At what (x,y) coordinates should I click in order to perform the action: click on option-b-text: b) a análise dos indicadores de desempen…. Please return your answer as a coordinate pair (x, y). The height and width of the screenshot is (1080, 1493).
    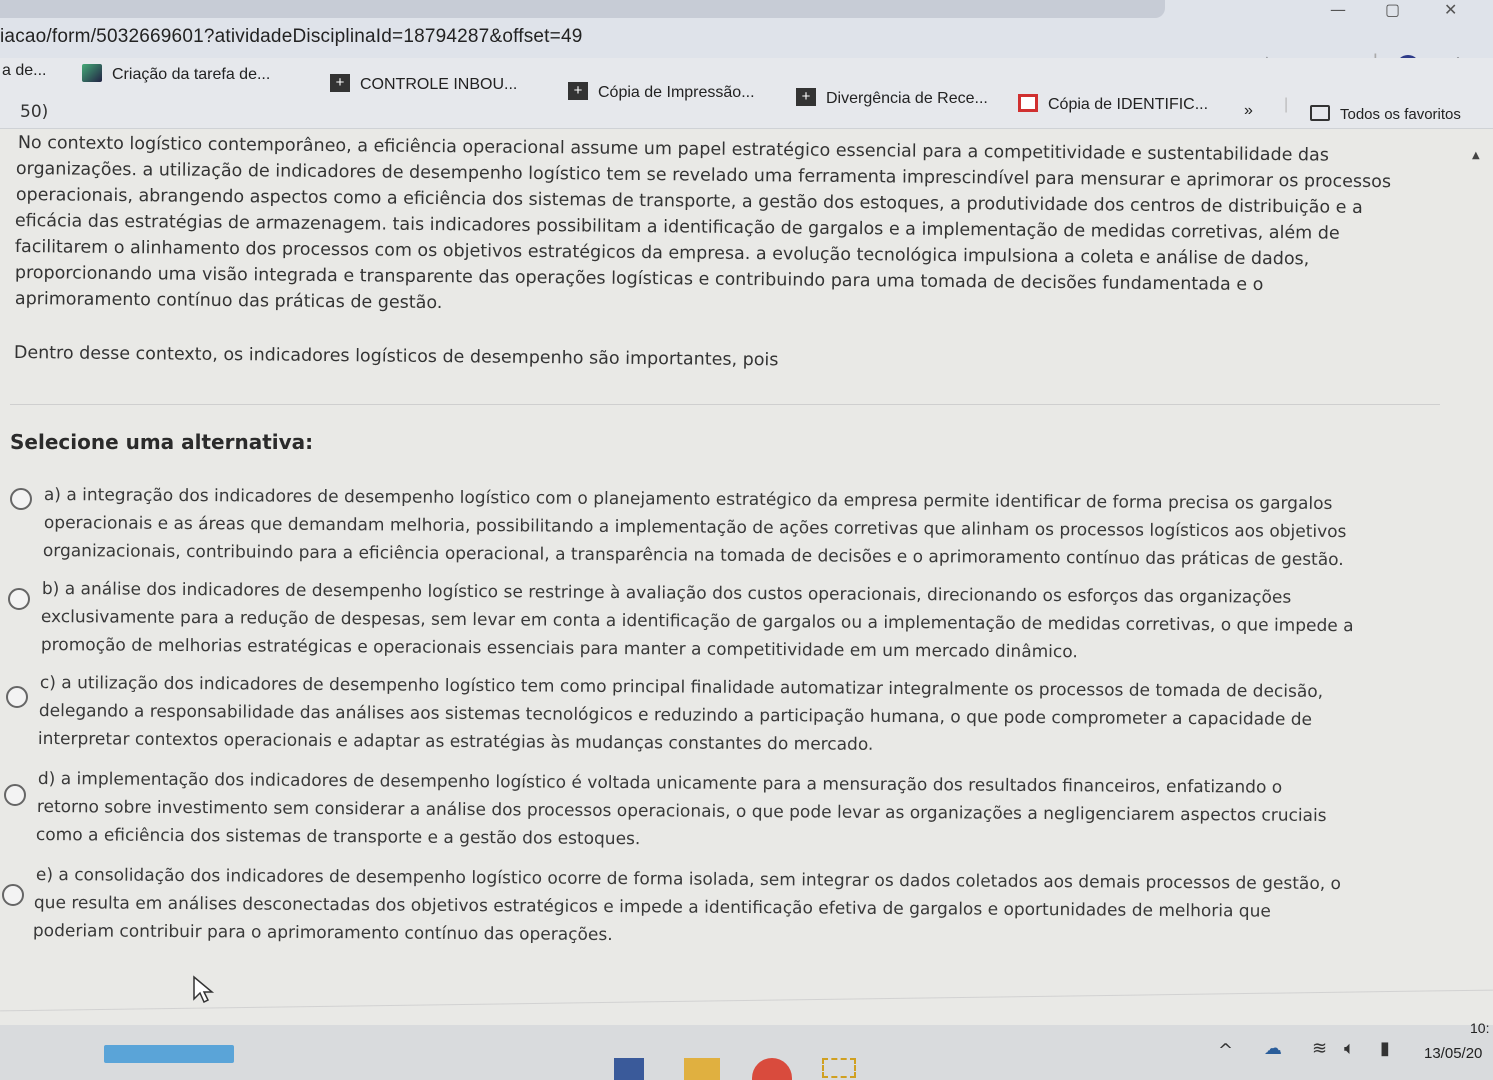
    Looking at the image, I should click on (666, 593).